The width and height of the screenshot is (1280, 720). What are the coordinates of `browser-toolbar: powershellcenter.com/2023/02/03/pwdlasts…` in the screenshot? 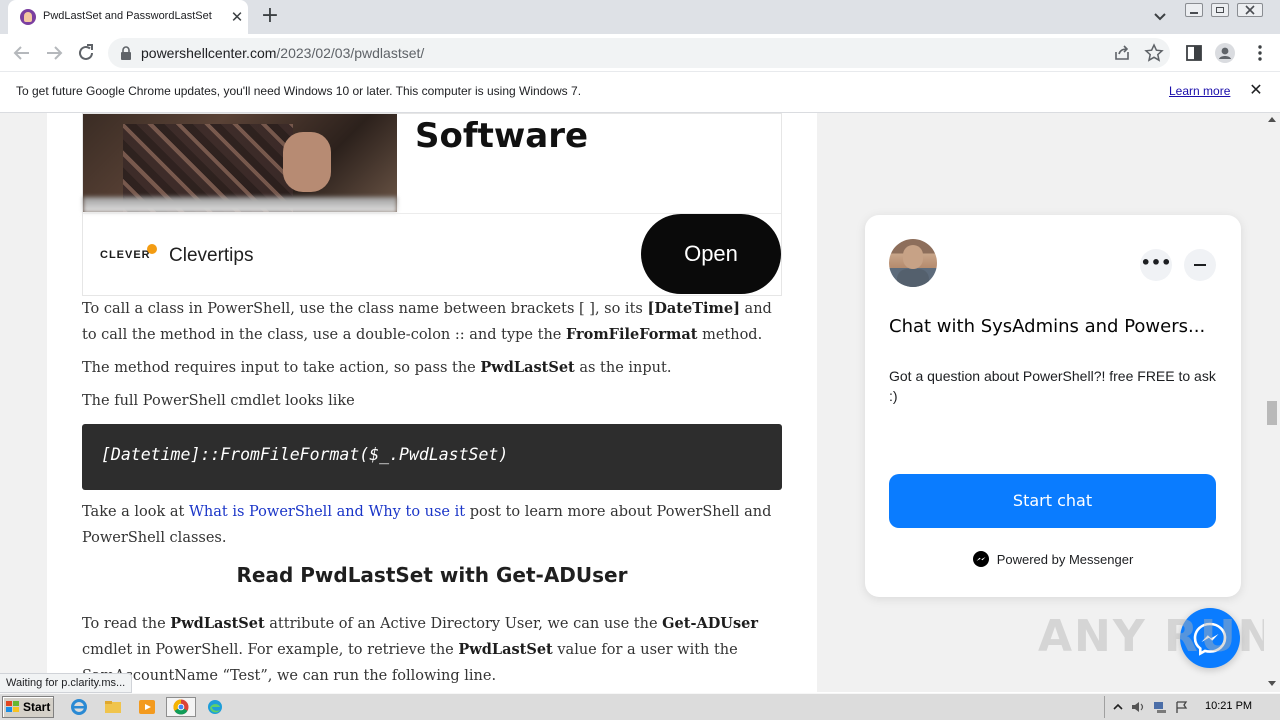 It's located at (640, 53).